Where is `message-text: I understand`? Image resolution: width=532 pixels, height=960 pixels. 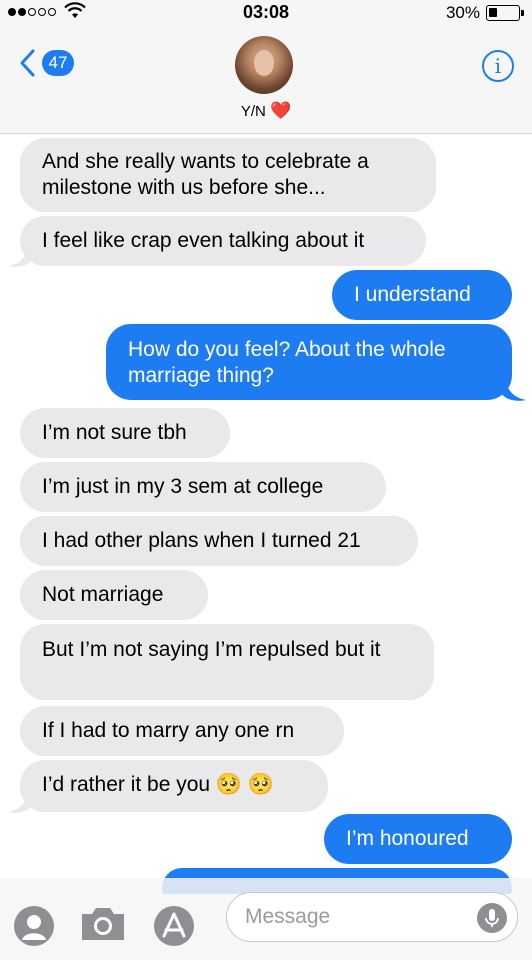
message-text: I understand is located at coordinates (412, 294).